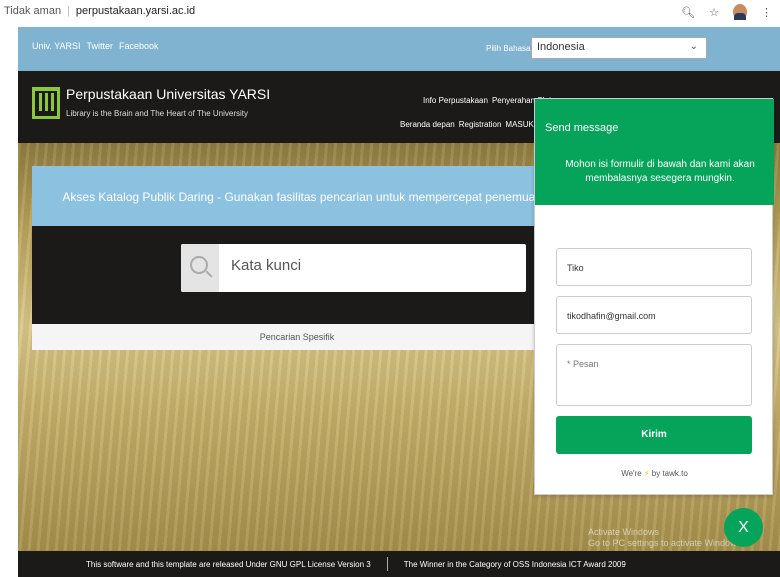 This screenshot has width=780, height=577. Describe the element at coordinates (427, 124) in the screenshot. I see `nav-beranda: Beranda depan` at that location.